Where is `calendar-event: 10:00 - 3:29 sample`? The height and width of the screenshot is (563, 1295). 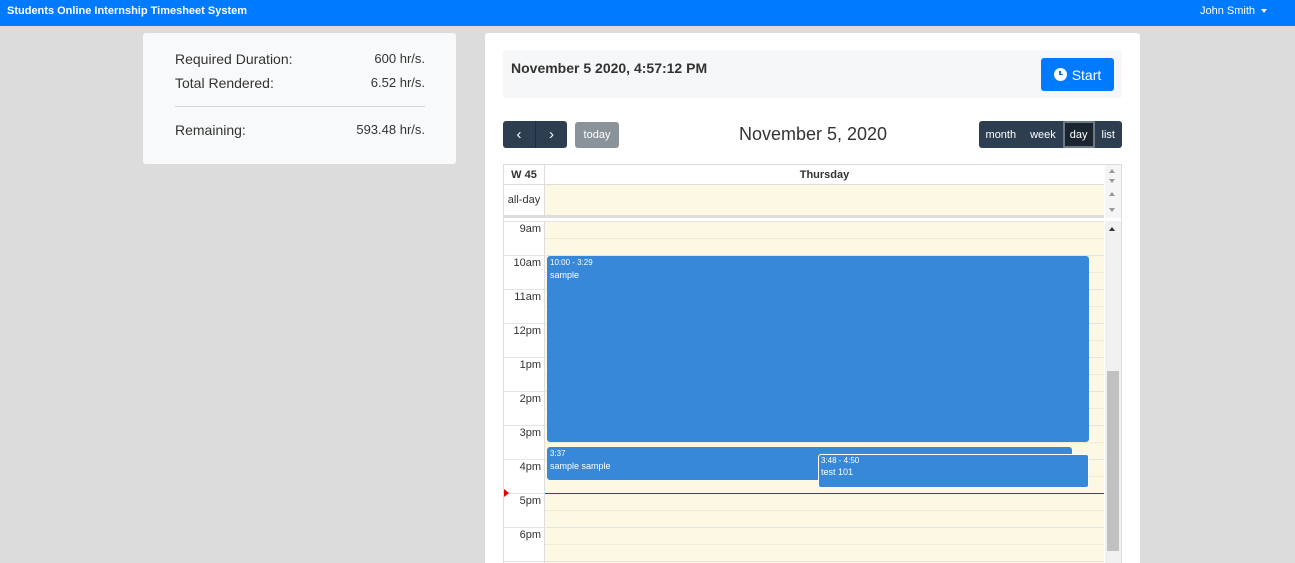
calendar-event: 10:00 - 3:29 sample is located at coordinates (818, 349).